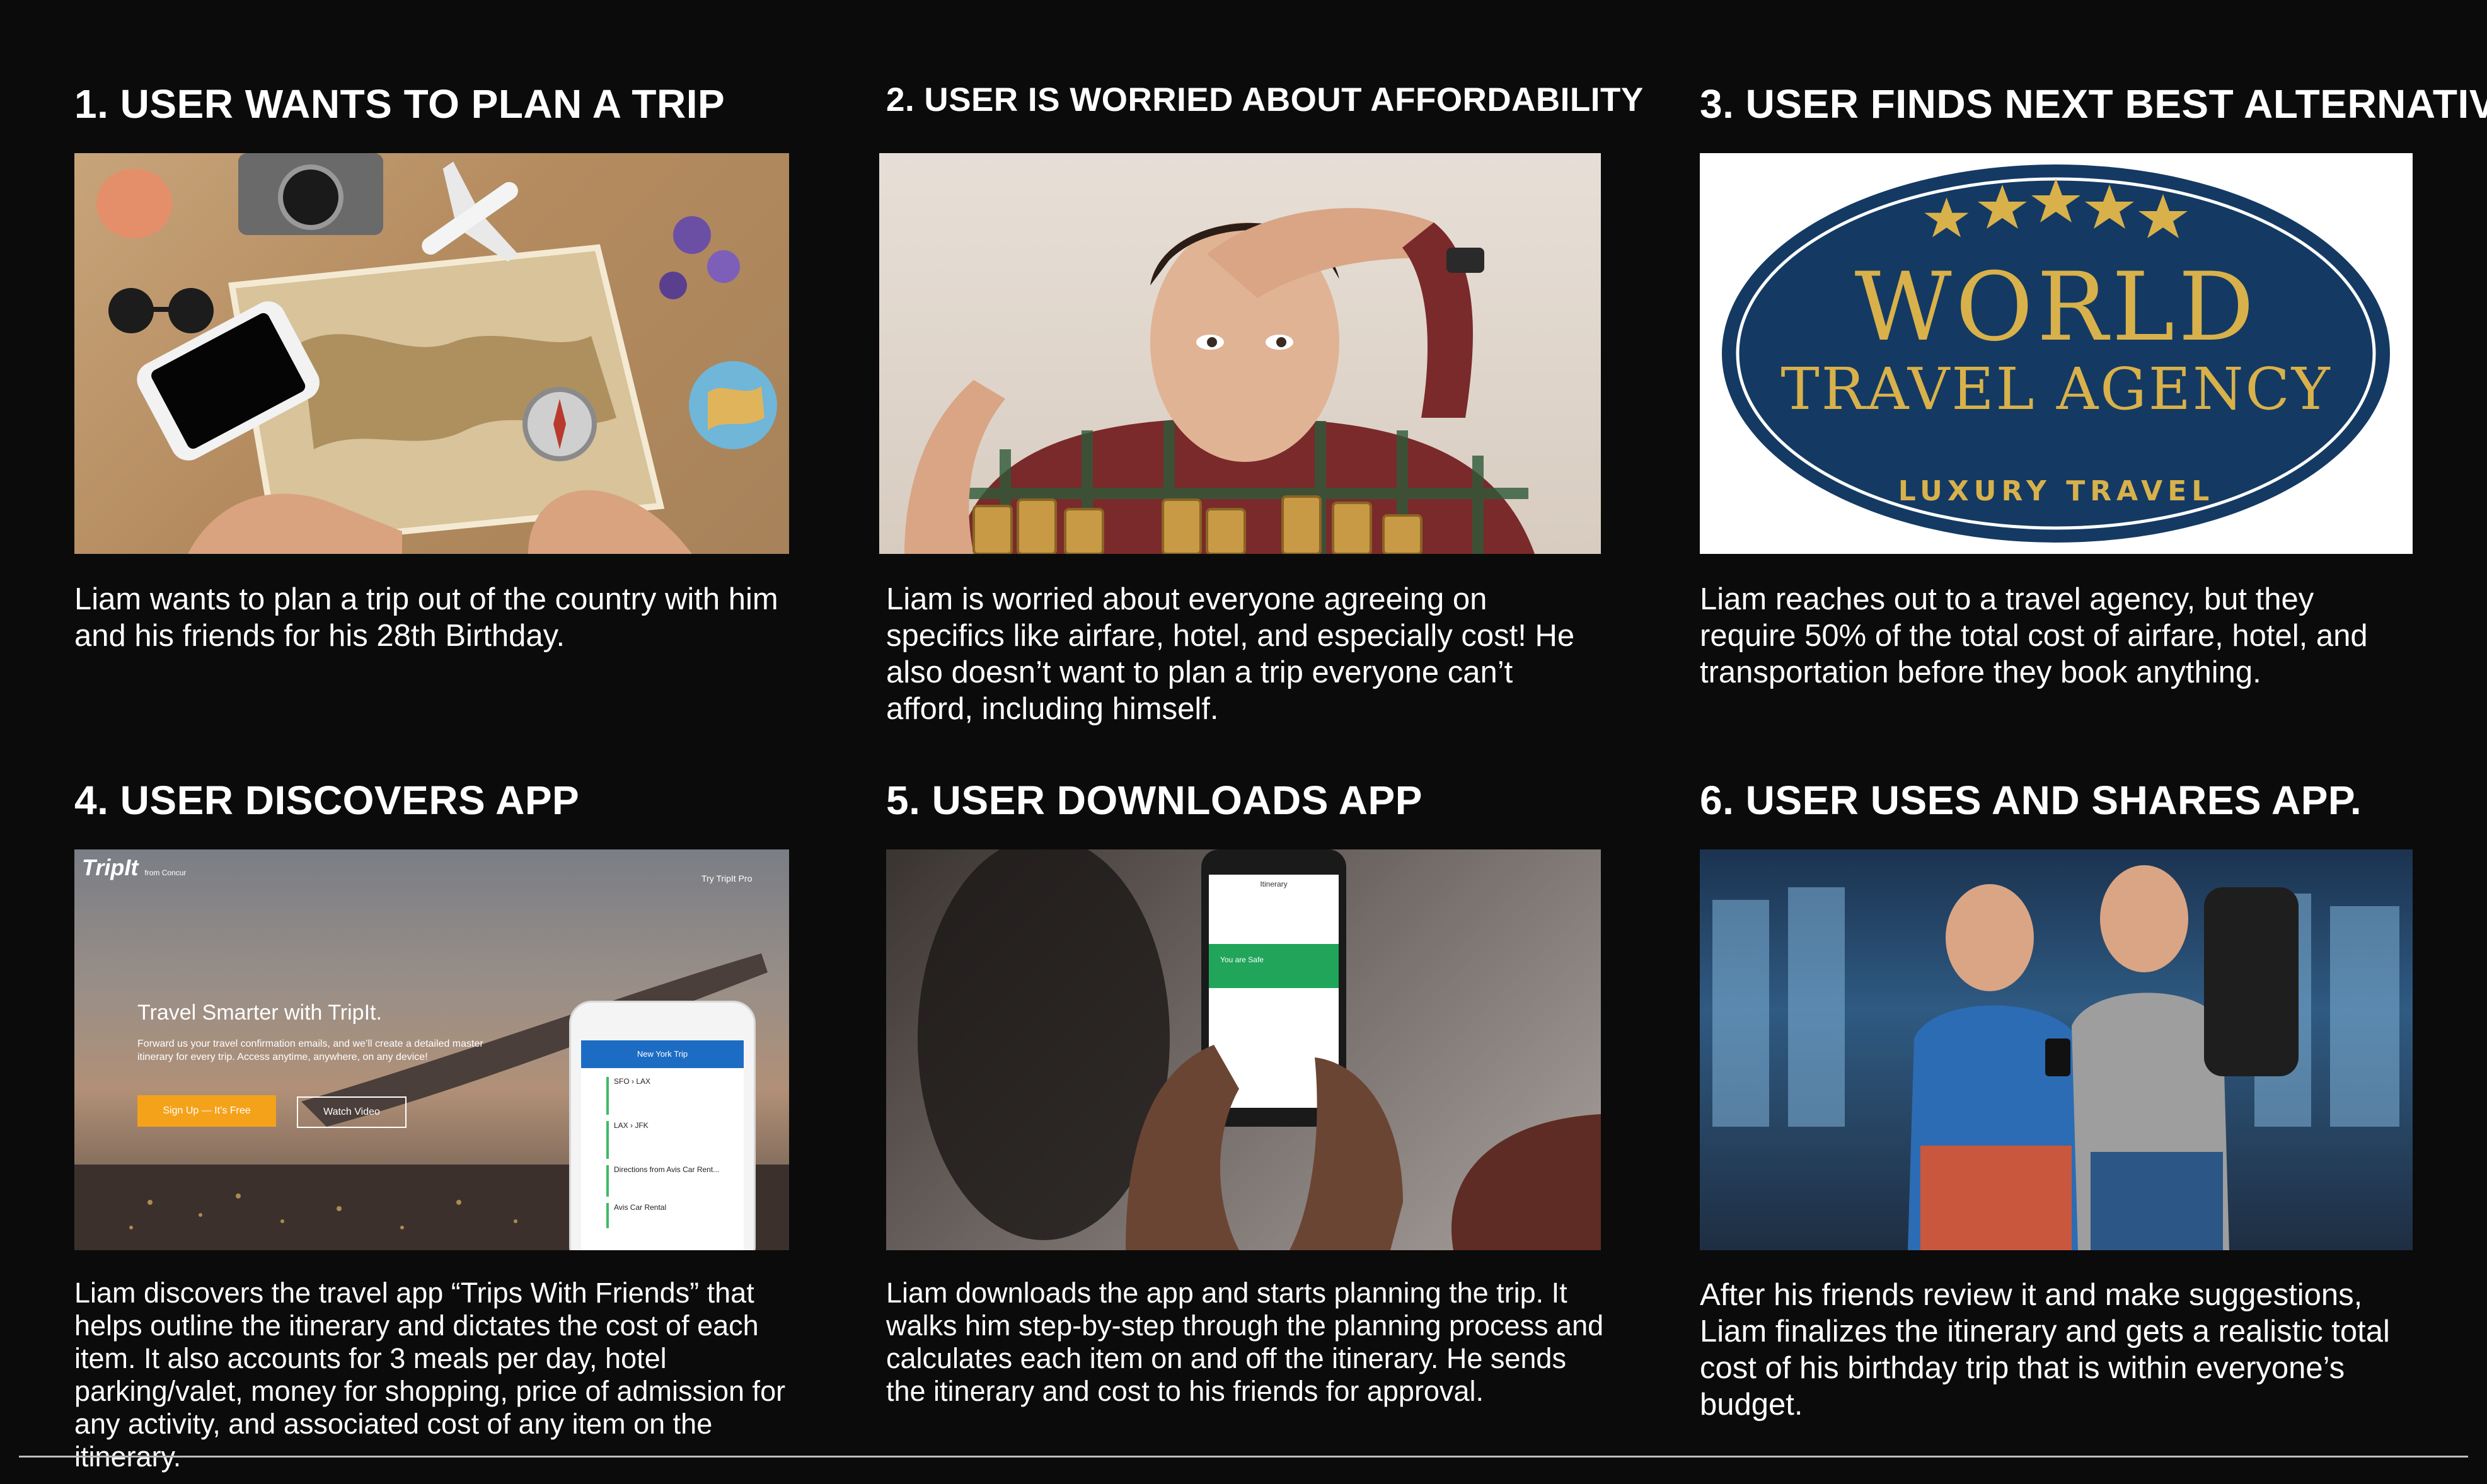  Describe the element at coordinates (726, 878) in the screenshot. I see `try-tripit-pro-link: Try TripIt Pro` at that location.